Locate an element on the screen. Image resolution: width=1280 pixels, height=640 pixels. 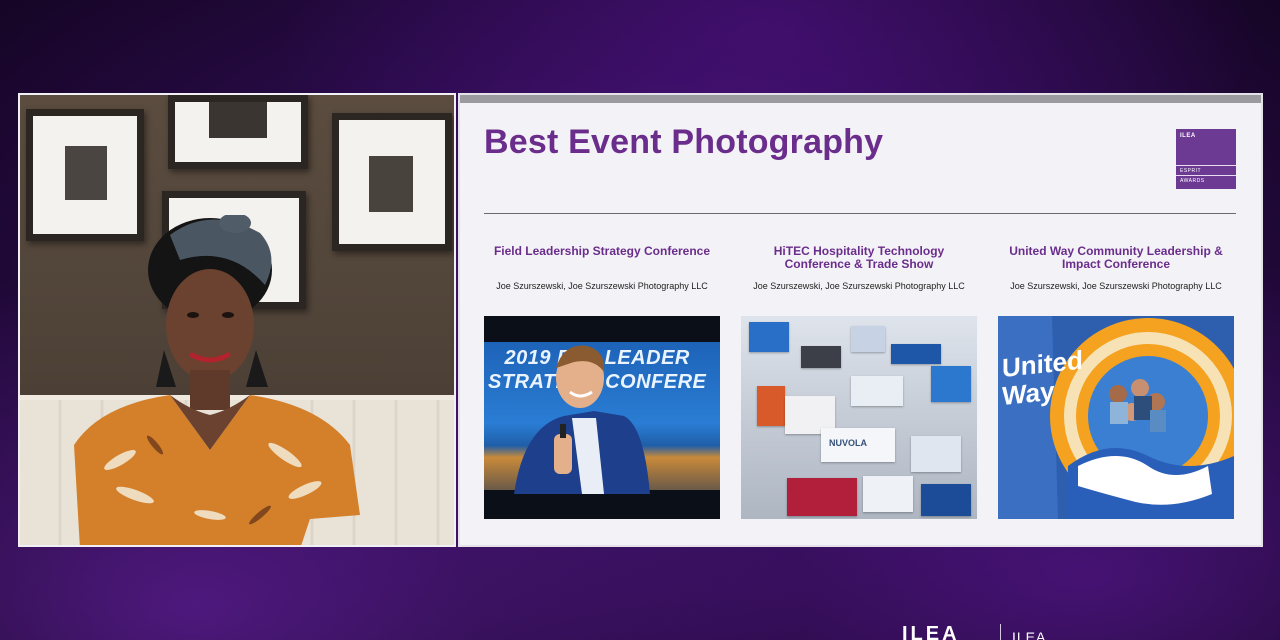
booth-sign-text: NUVOLA is located at coordinates (848, 443).